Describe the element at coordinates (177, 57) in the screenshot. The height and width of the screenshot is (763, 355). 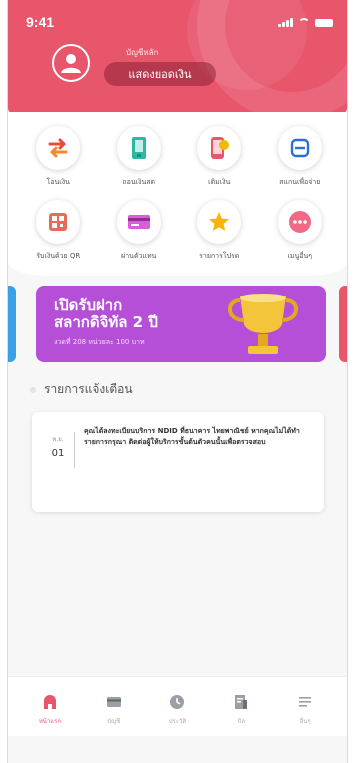
I see `header: 9:41 บัญชีหลัก แสดงยอดเงิน` at that location.